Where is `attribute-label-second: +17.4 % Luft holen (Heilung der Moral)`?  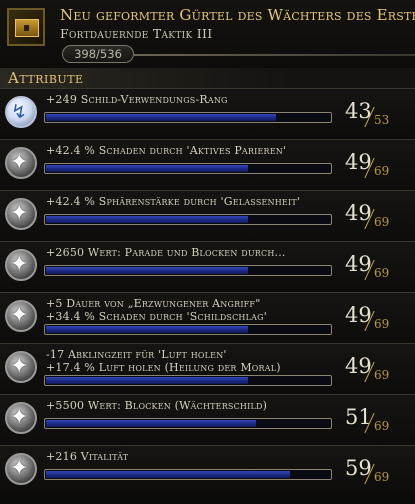
attribute-label-second: +17.4 % Luft holen (Heilung der Moral) is located at coordinates (163, 367).